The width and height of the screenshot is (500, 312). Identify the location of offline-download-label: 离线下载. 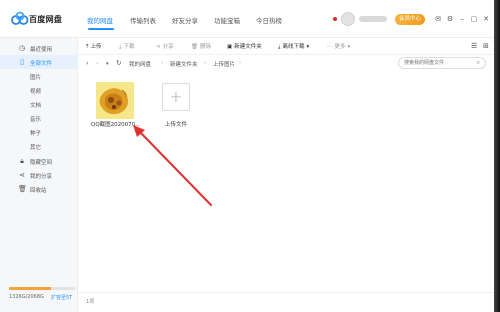
(293, 47).